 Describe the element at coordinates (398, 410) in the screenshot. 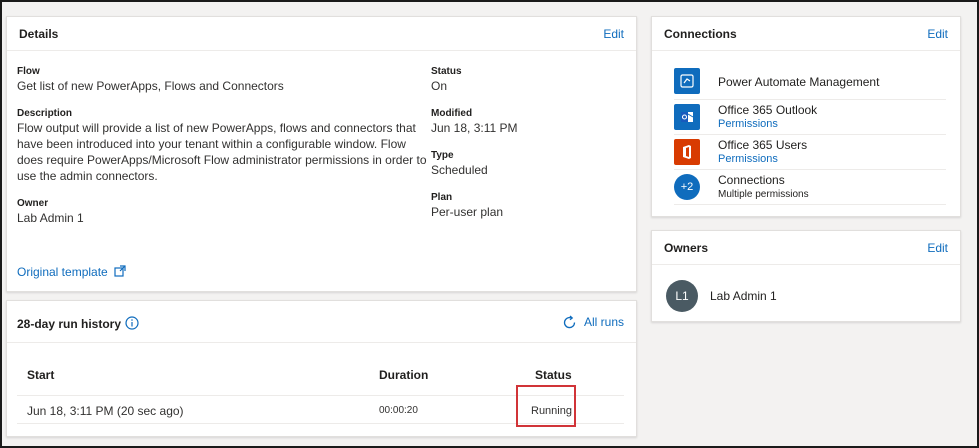

I see `run-duration: 00:00:20` at that location.